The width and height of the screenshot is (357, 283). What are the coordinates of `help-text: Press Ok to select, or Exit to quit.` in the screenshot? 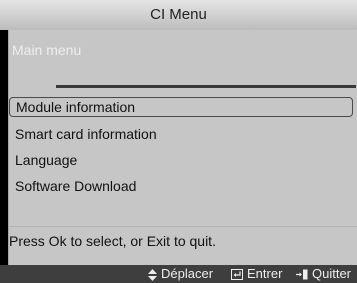 It's located at (112, 241).